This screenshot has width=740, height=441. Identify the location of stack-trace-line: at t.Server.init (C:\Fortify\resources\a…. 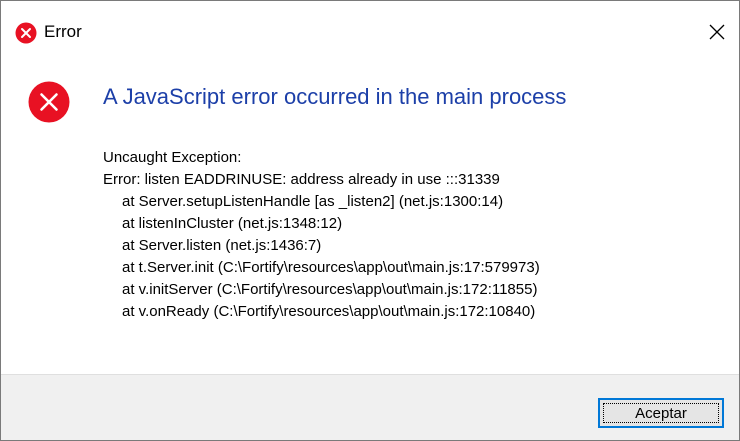
(331, 267).